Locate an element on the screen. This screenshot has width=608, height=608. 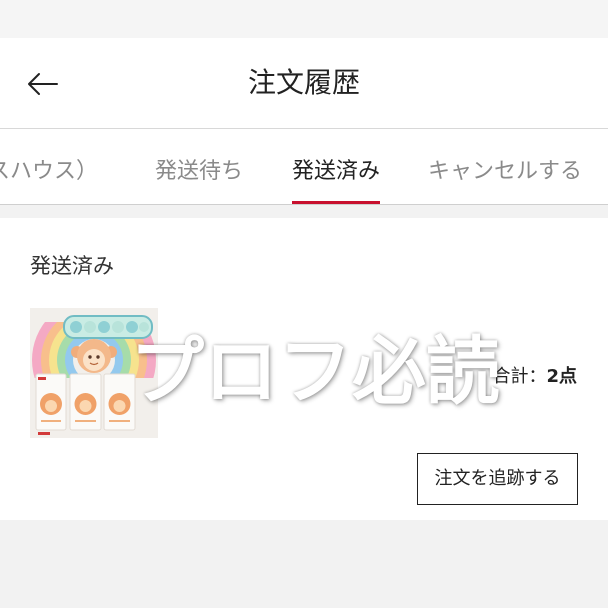
tab-label: スハウス） is located at coordinates (49, 171).